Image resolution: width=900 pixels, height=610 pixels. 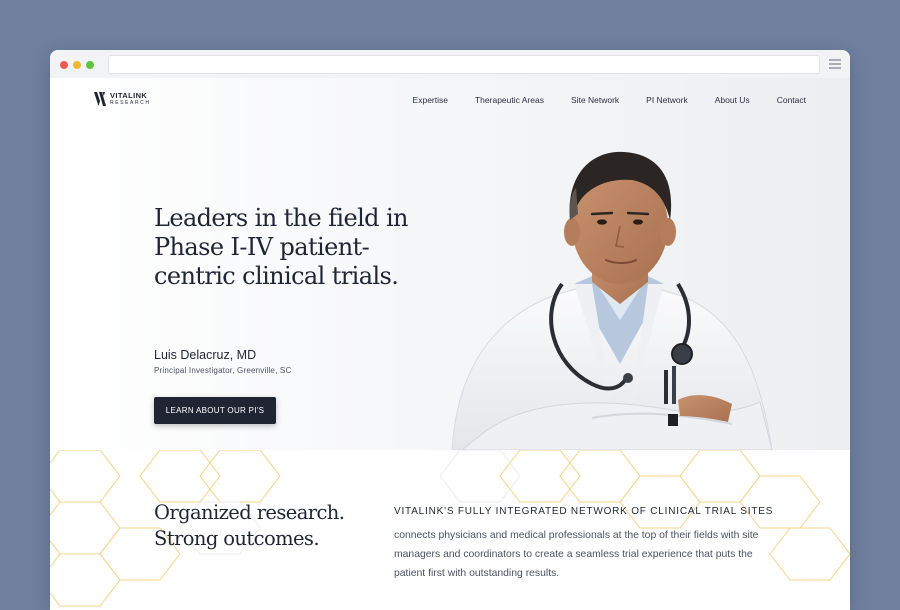 What do you see at coordinates (223, 370) in the screenshot?
I see `investigator-title: Principal Investigator, Greenville, SC` at bounding box center [223, 370].